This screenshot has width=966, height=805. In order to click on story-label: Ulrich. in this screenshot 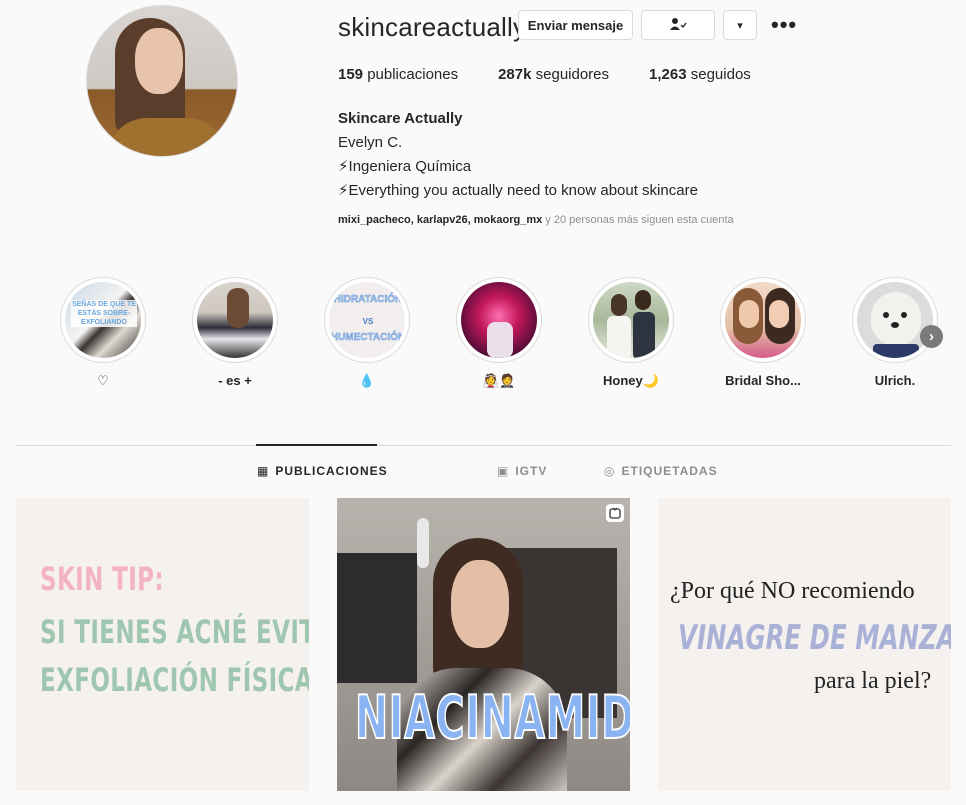, I will do `click(895, 380)`.